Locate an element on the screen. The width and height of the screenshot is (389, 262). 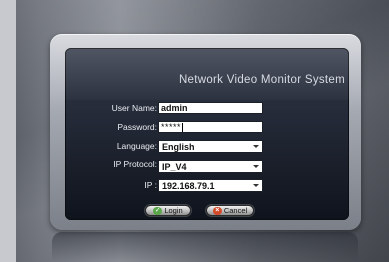
ip-protocol-select: IP_V4 is located at coordinates (210, 166).